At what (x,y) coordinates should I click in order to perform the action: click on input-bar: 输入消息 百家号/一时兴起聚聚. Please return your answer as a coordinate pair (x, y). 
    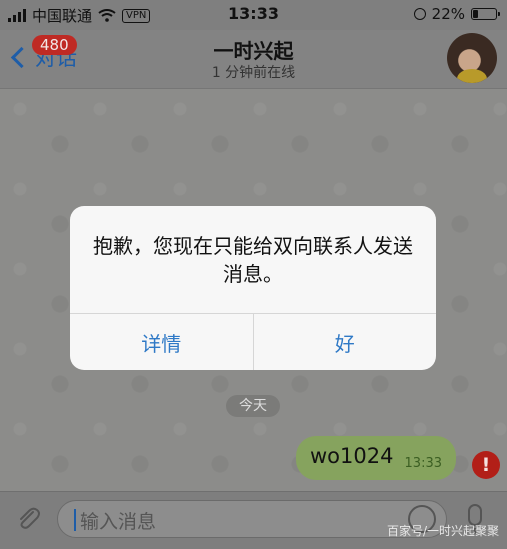
    Looking at the image, I should click on (253, 520).